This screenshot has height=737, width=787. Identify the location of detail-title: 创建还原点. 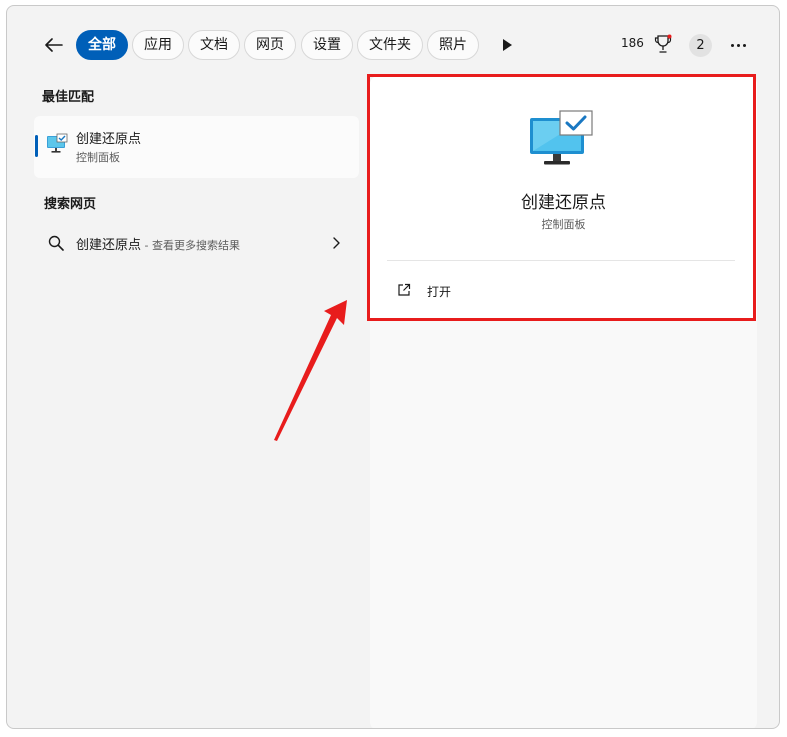
(563, 203).